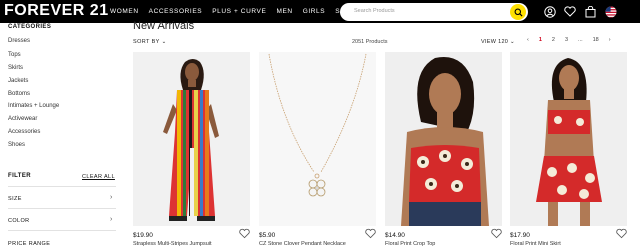  I want to click on nav-men: MEN, so click(284, 11).